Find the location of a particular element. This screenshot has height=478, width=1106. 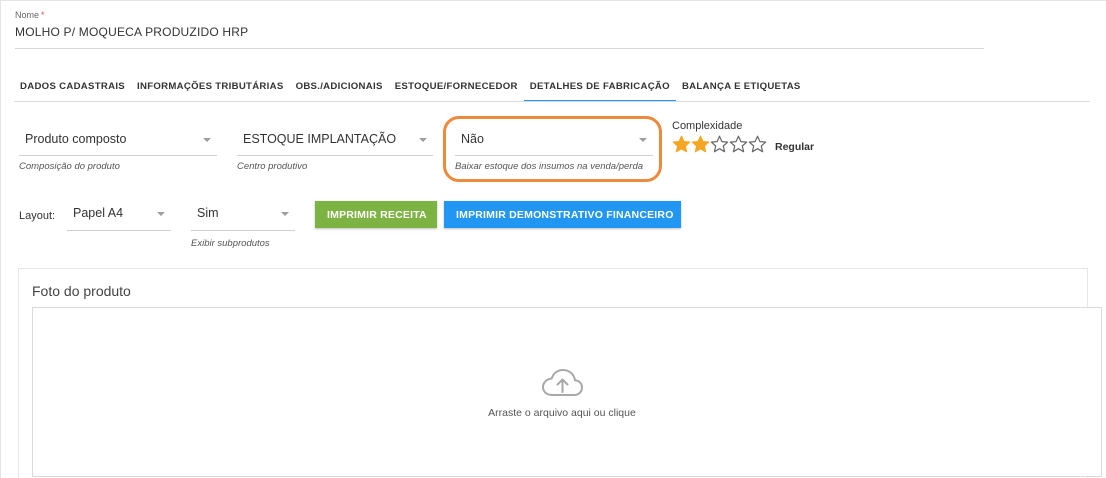

exibir-subprodutos-select: Sim is located at coordinates (243, 216).